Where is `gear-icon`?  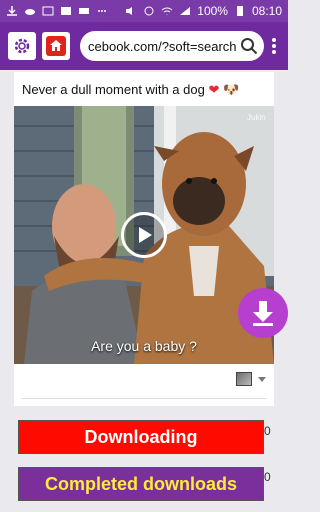
gear-icon is located at coordinates (22, 46).